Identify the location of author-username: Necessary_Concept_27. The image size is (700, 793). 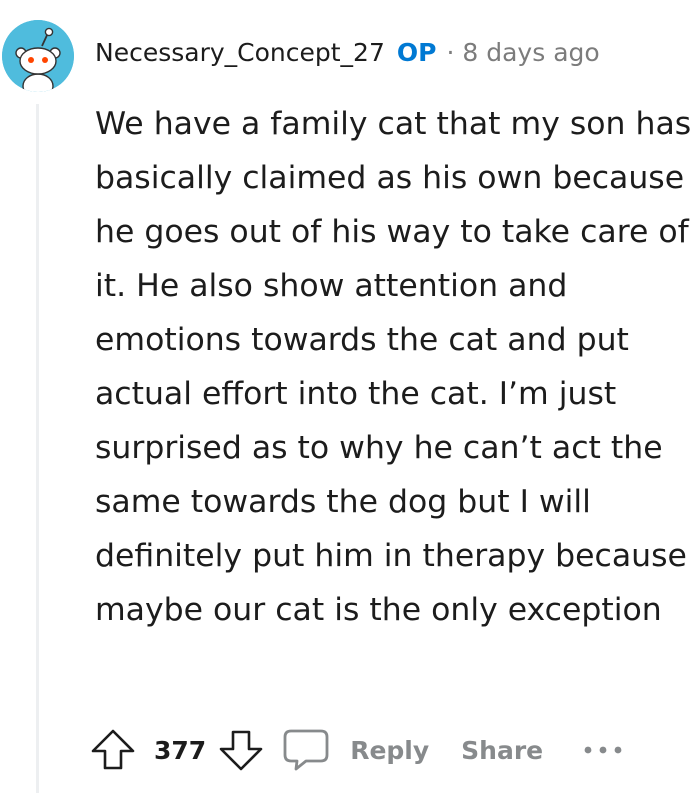
(240, 52).